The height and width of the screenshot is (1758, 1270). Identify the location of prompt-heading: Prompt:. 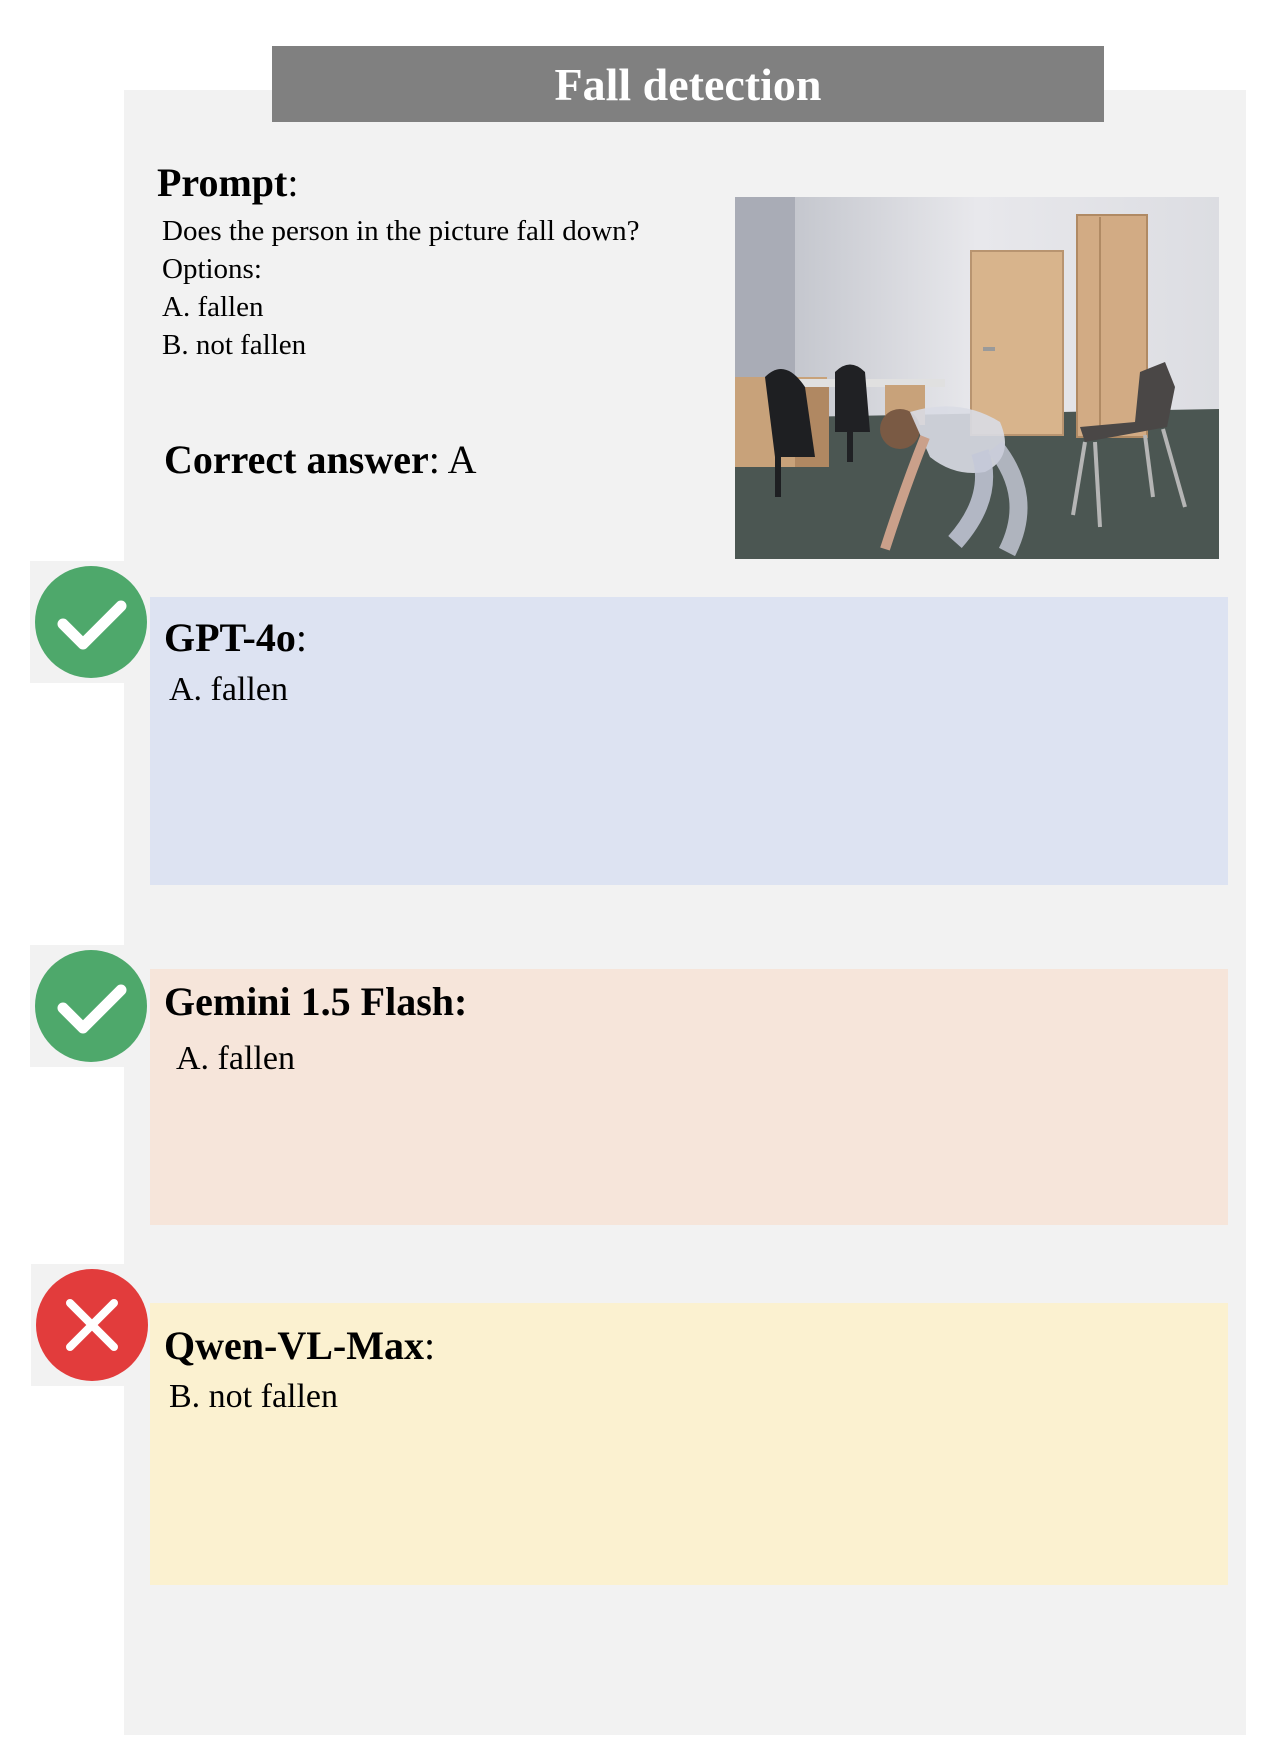
(227, 183).